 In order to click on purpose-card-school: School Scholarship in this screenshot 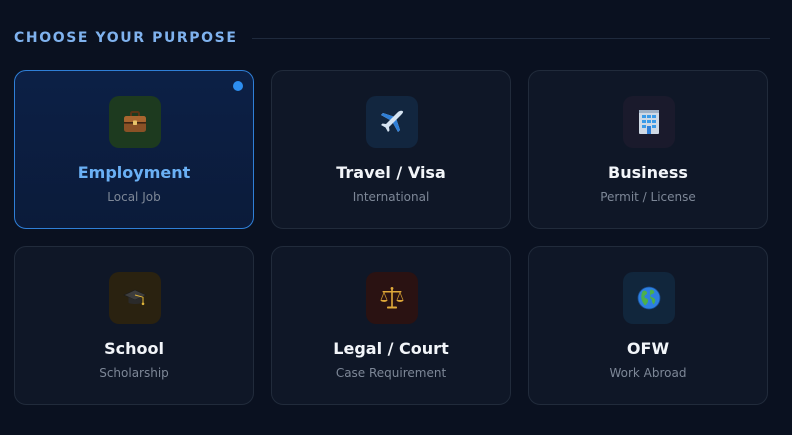, I will do `click(134, 325)`.